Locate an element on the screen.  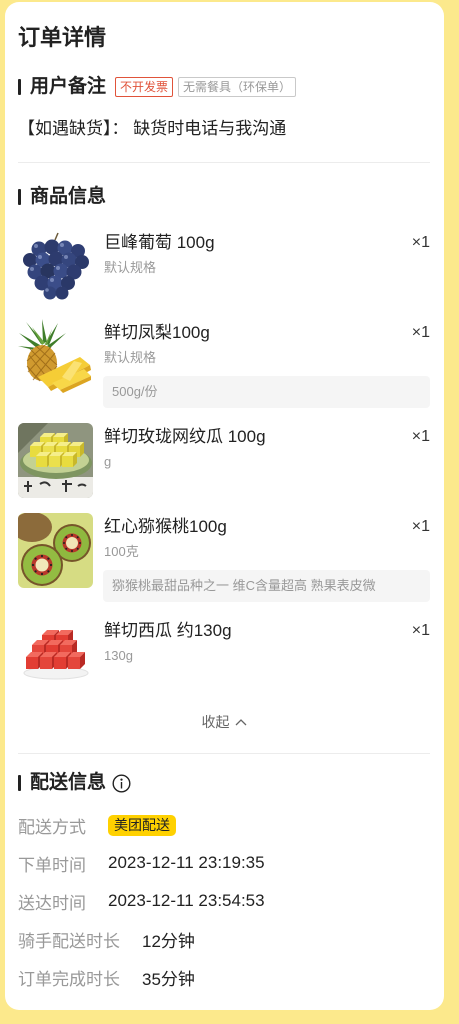
product-info: 红心猕猴桃100g ×1 100克 猕猴桃最甜品种之一 维C含量超高 熟果表皮微 is located at coordinates (266, 557).